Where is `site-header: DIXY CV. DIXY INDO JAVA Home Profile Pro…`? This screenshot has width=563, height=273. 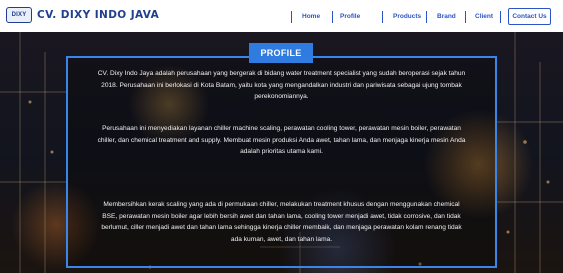 site-header: DIXY CV. DIXY INDO JAVA Home Profile Pro… is located at coordinates (281, 16).